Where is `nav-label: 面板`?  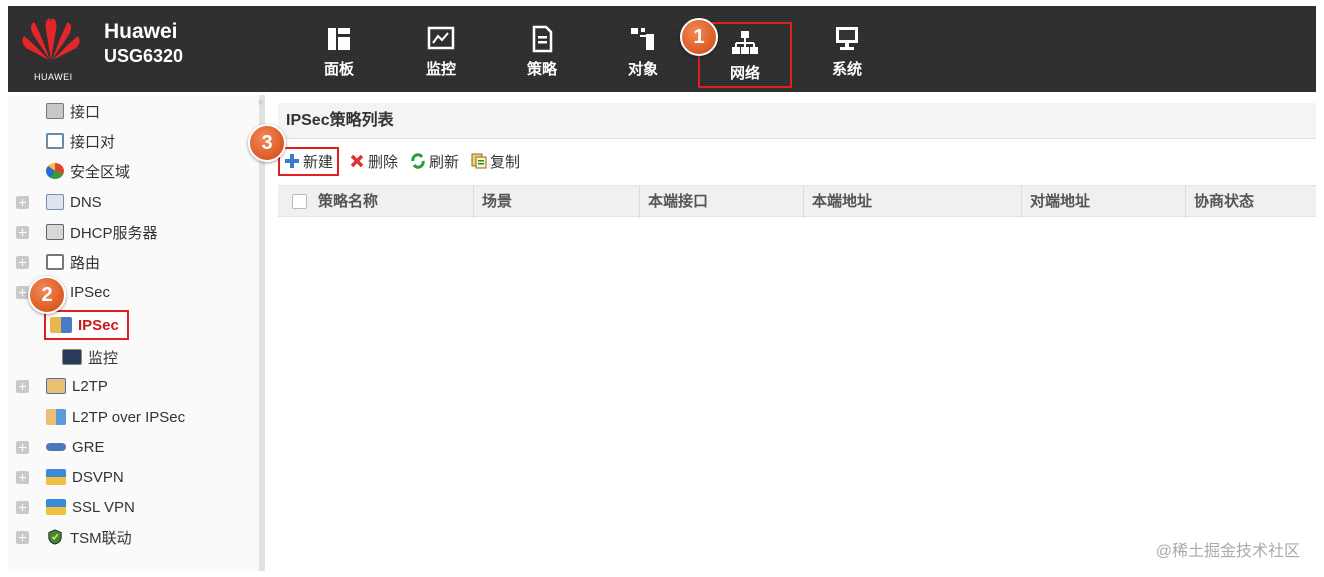 nav-label: 面板 is located at coordinates (338, 69).